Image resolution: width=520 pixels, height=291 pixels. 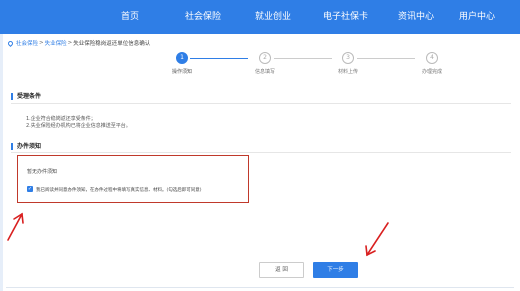 I want to click on condition-item: 1.企业符合稳岗返还享受条件；, so click(x=61, y=119).